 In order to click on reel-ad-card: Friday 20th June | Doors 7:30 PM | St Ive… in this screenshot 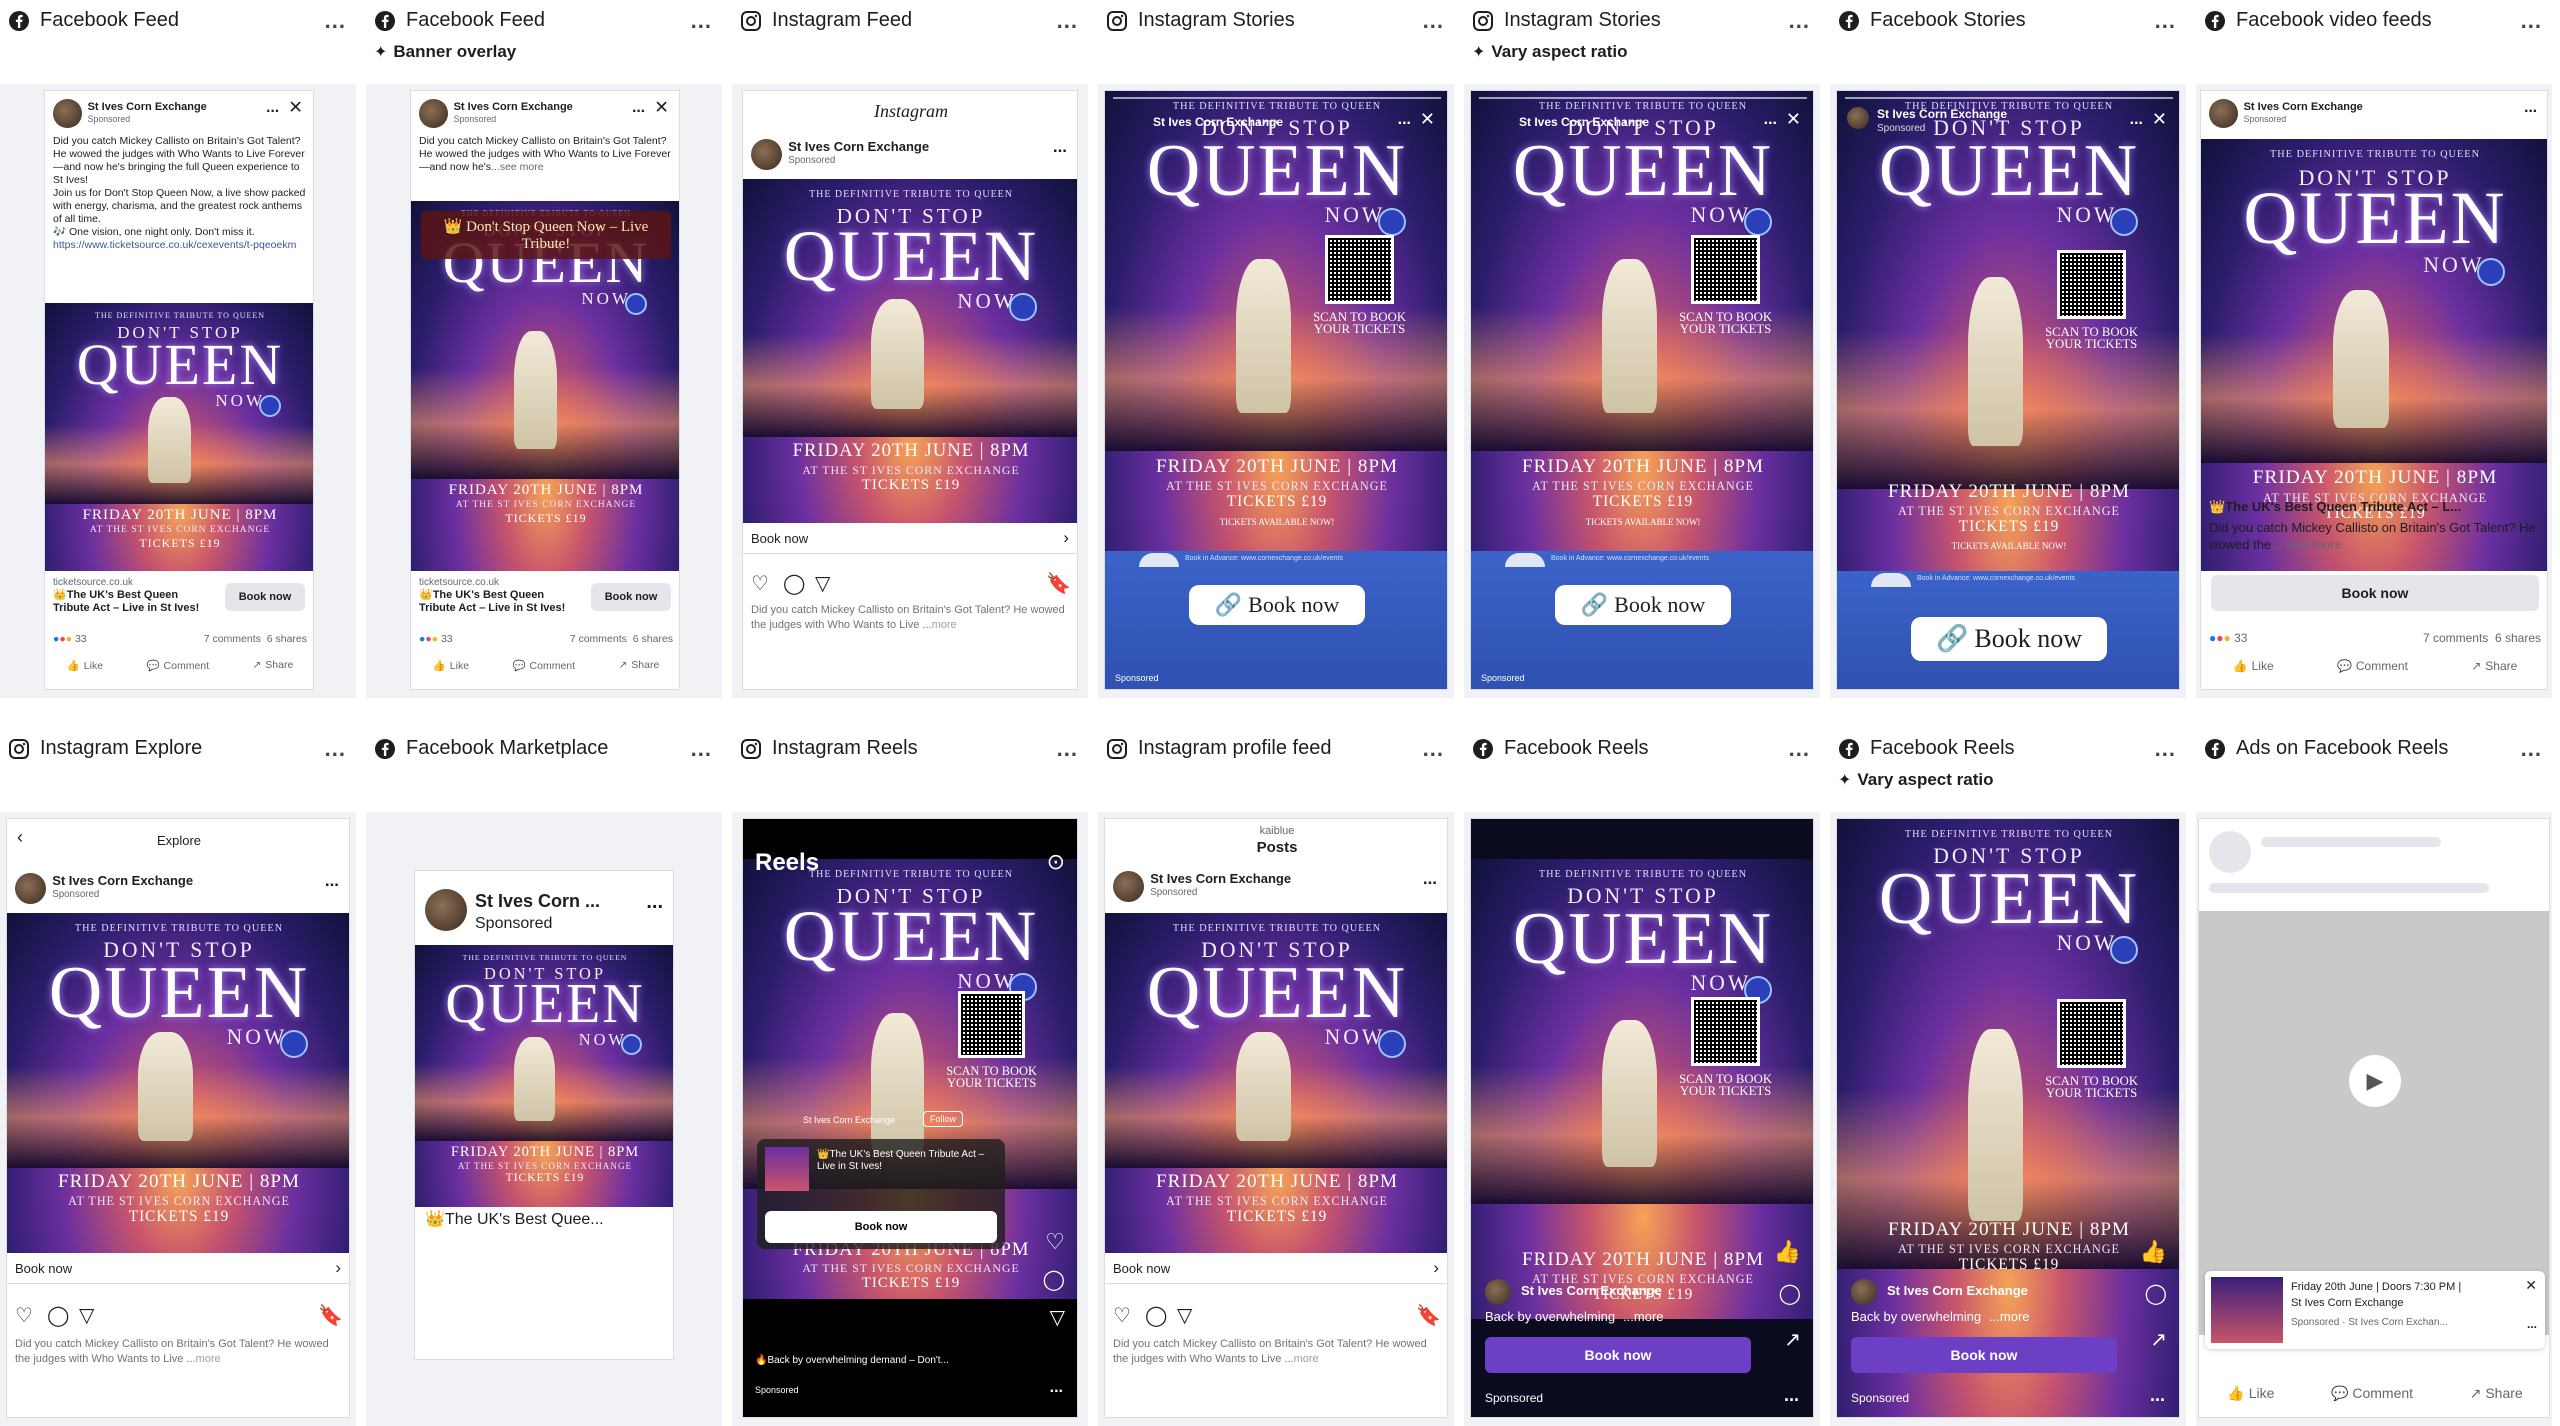, I will do `click(2375, 1310)`.